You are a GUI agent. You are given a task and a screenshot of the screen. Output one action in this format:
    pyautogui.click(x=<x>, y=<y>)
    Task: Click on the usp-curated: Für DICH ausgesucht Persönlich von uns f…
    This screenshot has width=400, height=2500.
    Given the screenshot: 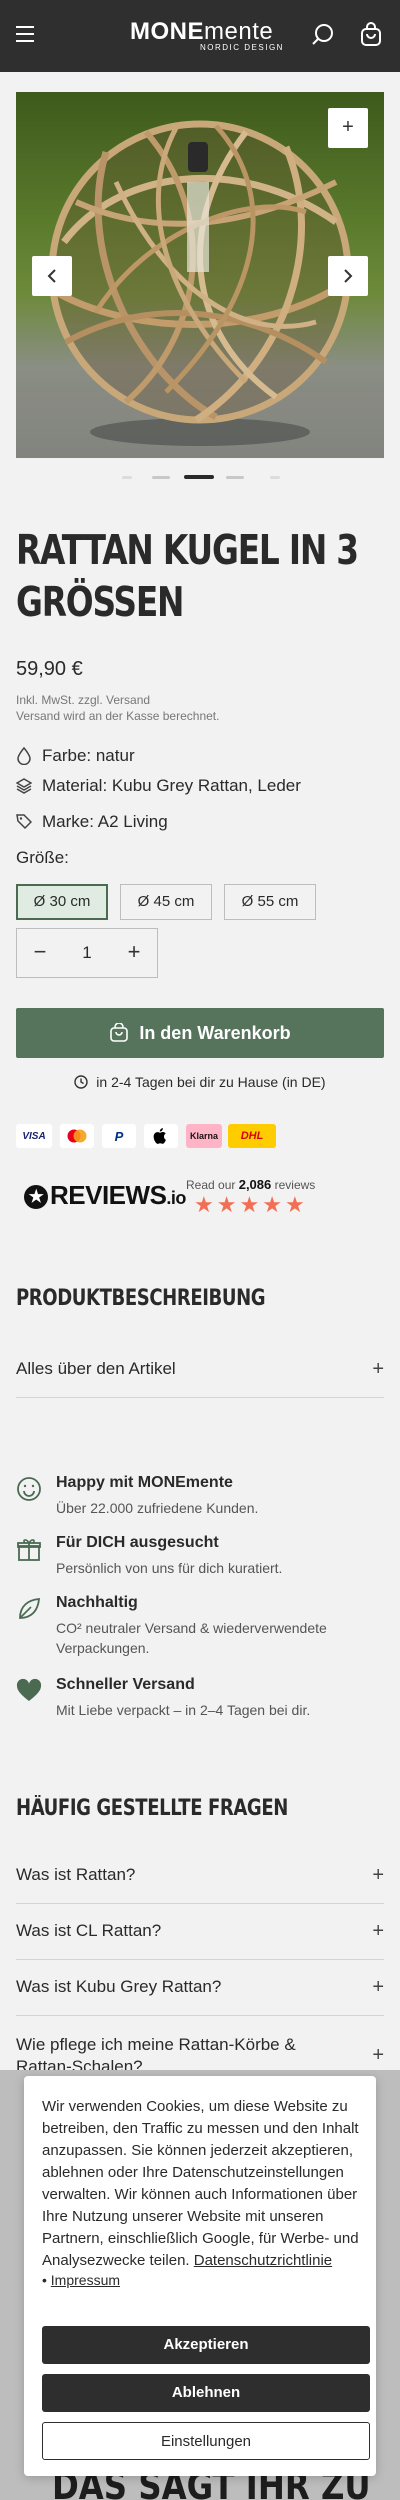 What is the action you would take?
    pyautogui.click(x=200, y=1559)
    